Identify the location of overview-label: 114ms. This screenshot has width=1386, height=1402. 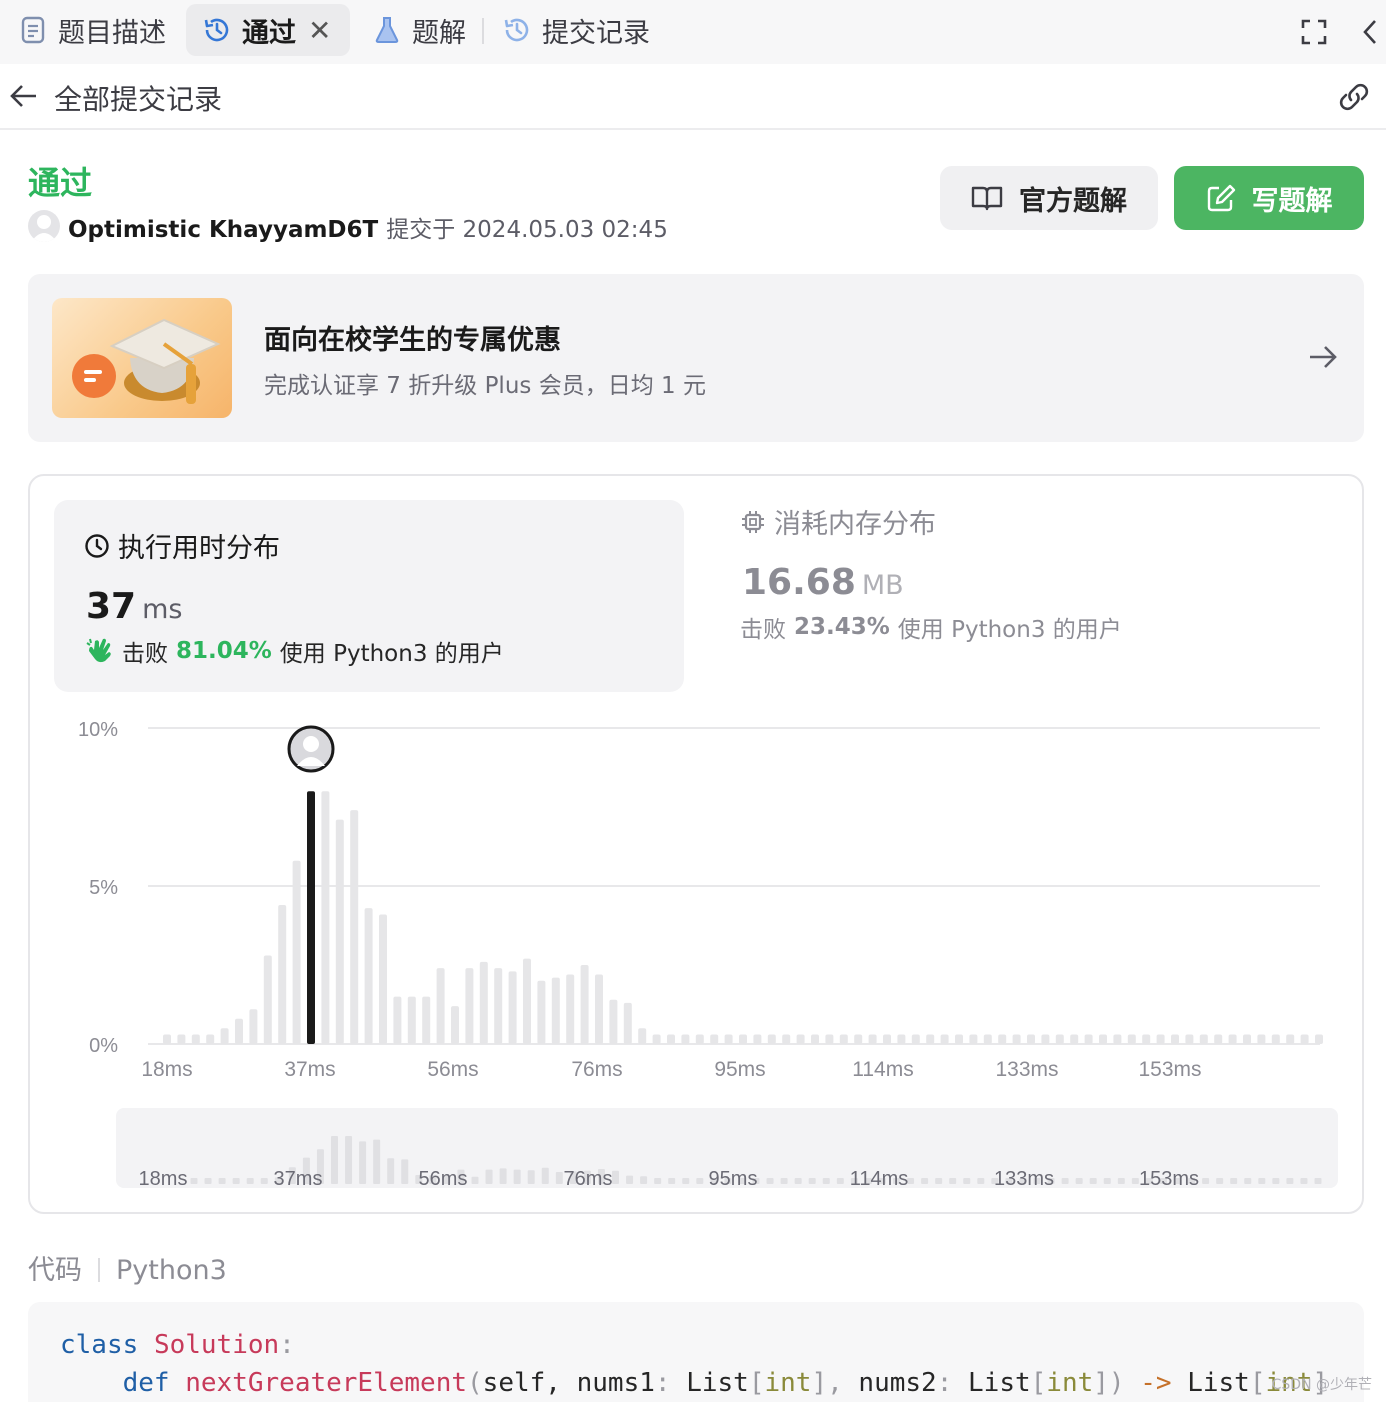
(879, 1179).